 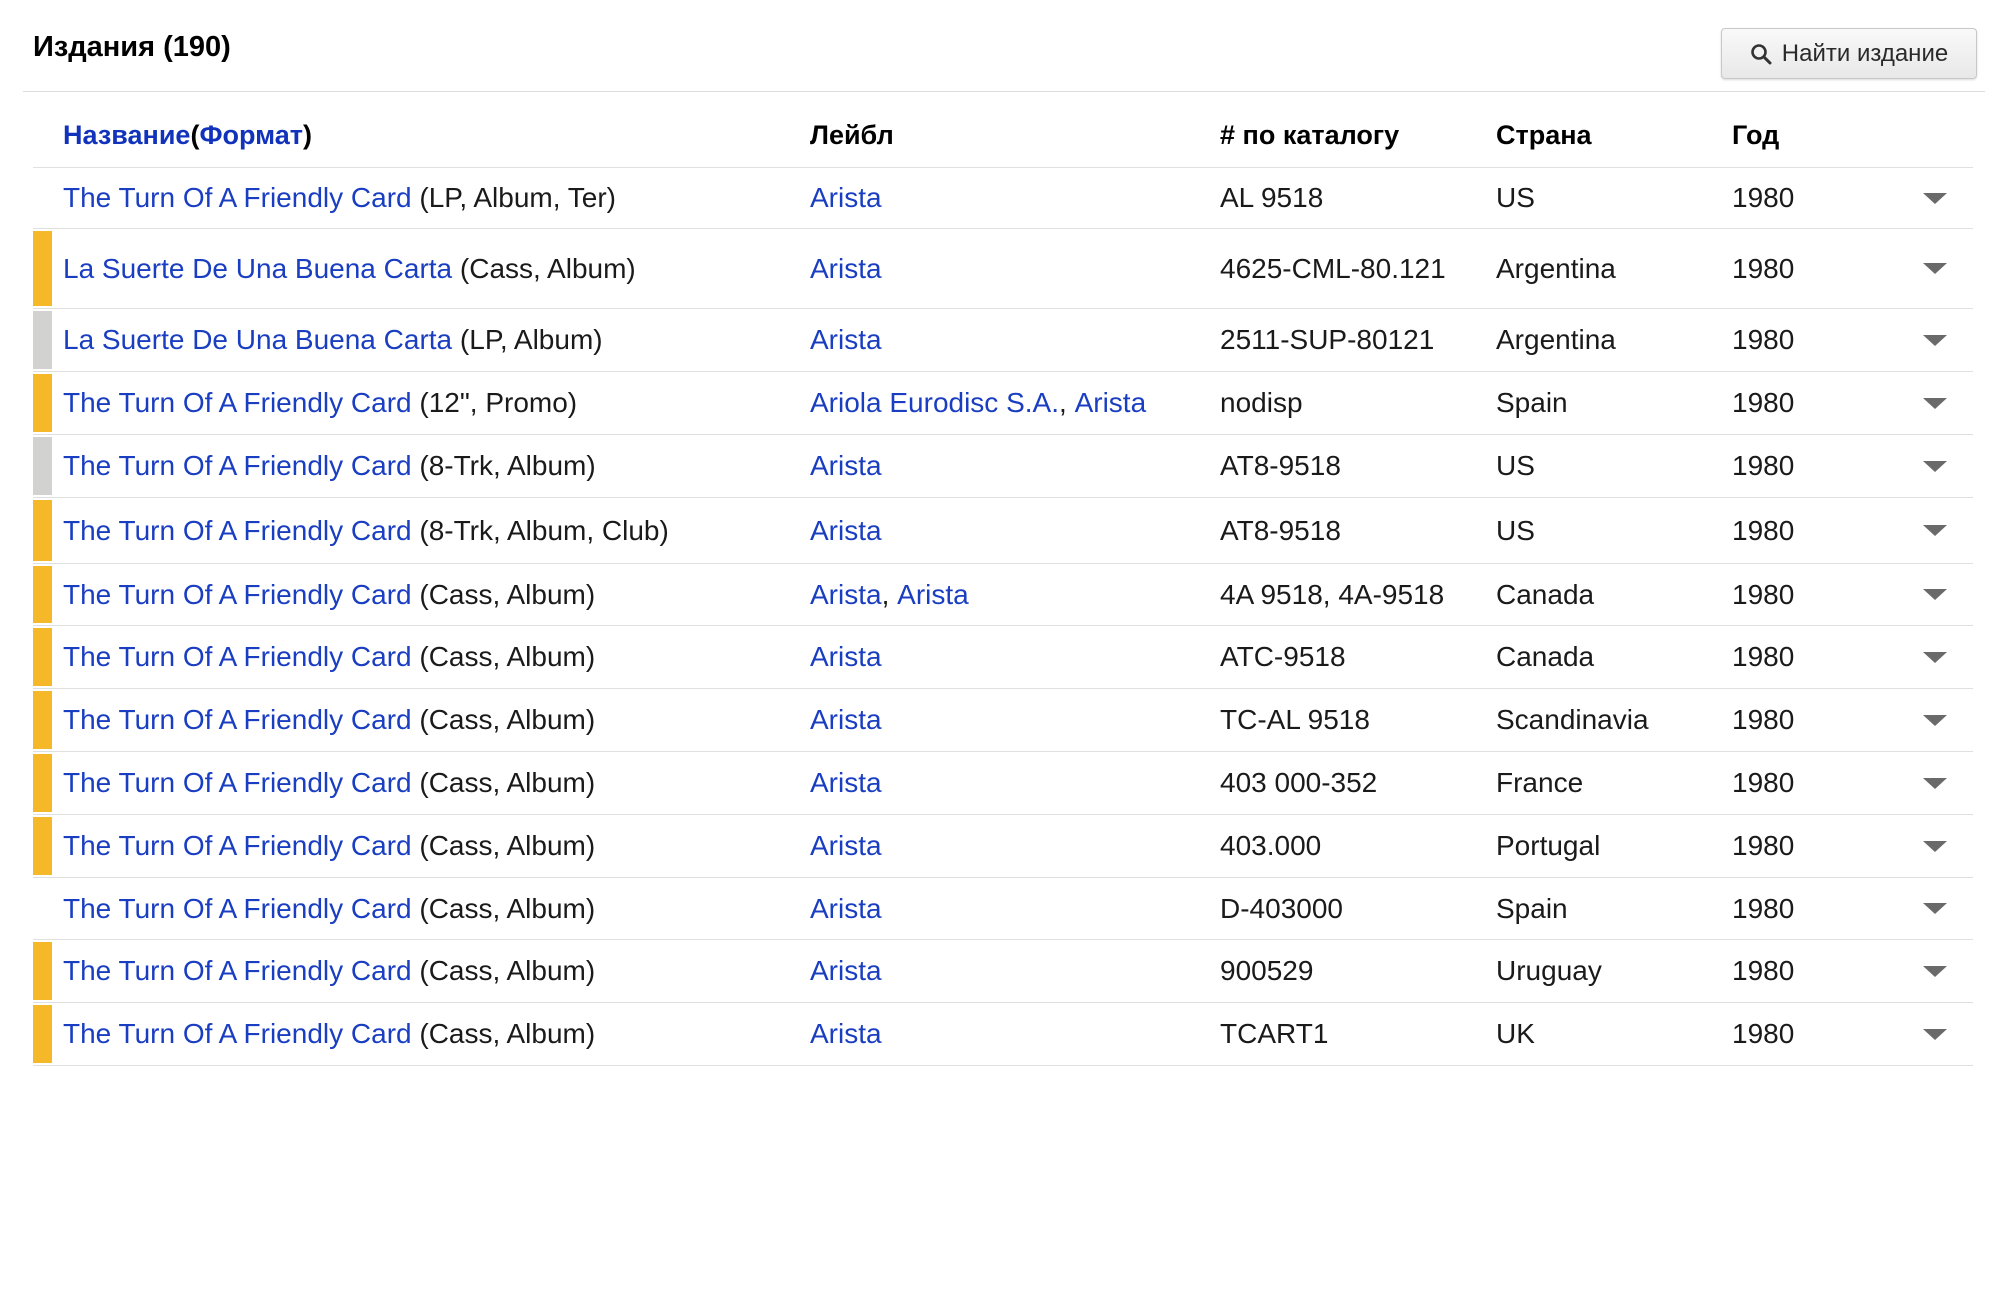 What do you see at coordinates (307, 135) in the screenshot?
I see `title-paren-close: )` at bounding box center [307, 135].